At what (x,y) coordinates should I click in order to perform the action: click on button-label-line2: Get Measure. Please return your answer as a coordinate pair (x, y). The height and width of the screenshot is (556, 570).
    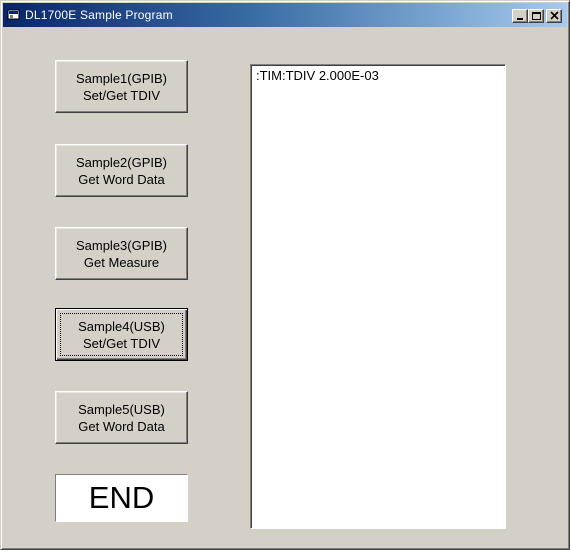
    Looking at the image, I should click on (121, 262).